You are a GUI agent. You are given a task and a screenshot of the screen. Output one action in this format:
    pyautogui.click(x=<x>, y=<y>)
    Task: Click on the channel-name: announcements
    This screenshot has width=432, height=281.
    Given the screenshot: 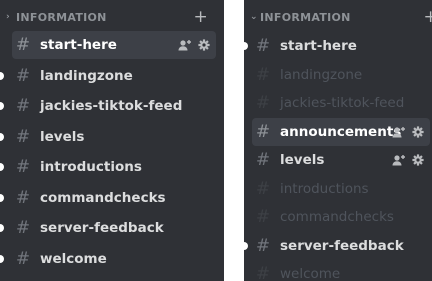 What is the action you would take?
    pyautogui.click(x=341, y=131)
    